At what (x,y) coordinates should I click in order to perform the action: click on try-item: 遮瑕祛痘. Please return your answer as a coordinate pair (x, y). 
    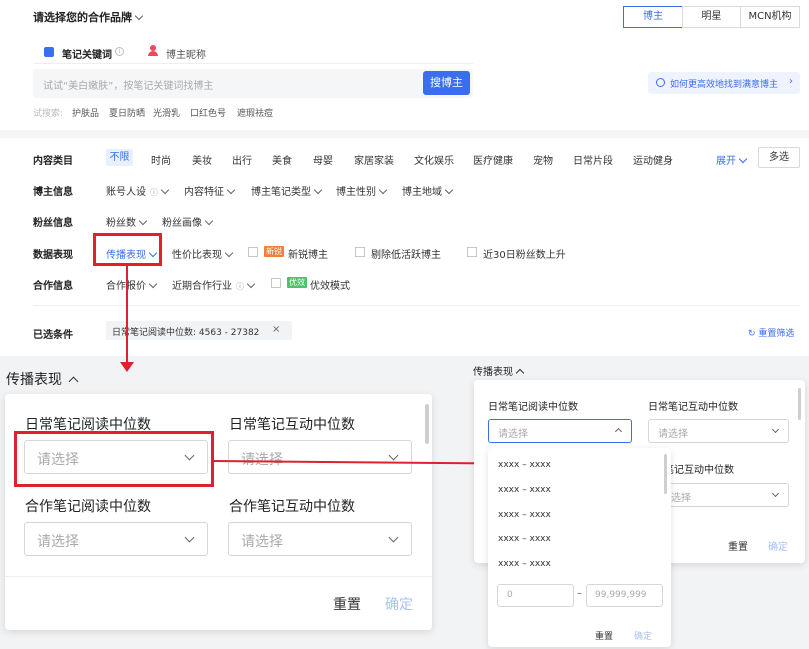
    Looking at the image, I should click on (255, 112).